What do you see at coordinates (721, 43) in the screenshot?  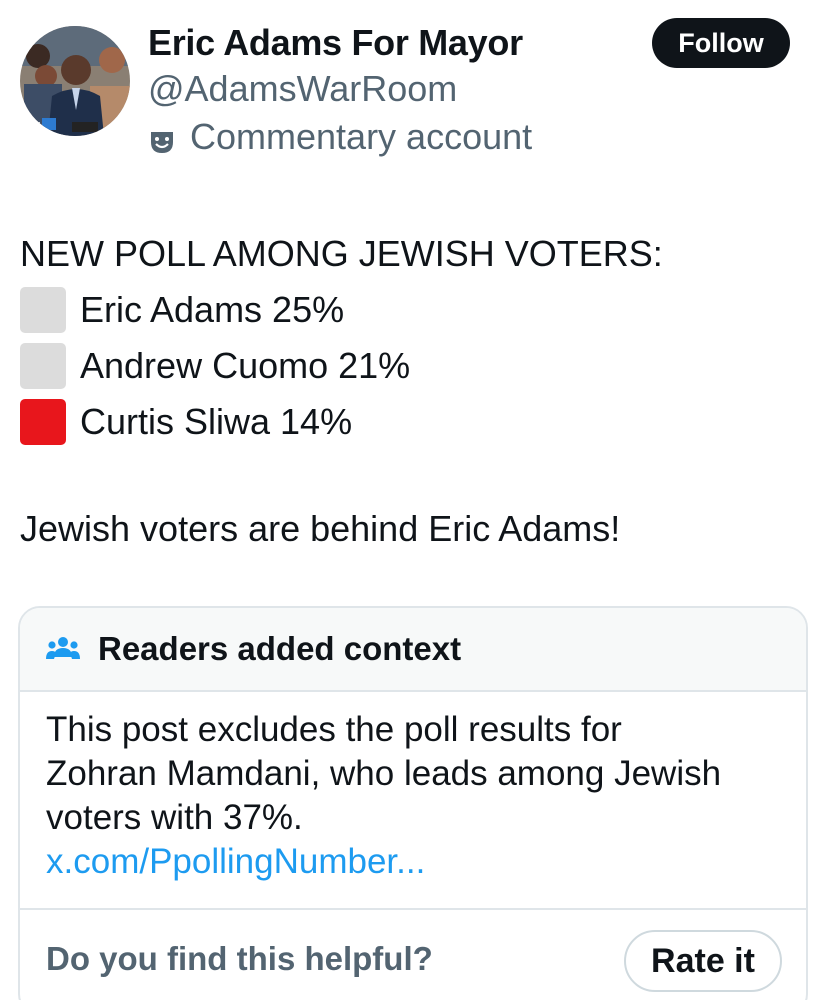 I see `follow-button: Follow` at bounding box center [721, 43].